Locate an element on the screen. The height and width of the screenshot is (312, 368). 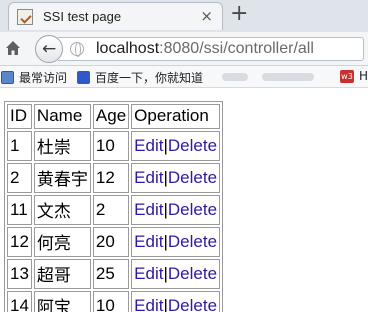
cell-name: 阿宝 is located at coordinates (62, 301).